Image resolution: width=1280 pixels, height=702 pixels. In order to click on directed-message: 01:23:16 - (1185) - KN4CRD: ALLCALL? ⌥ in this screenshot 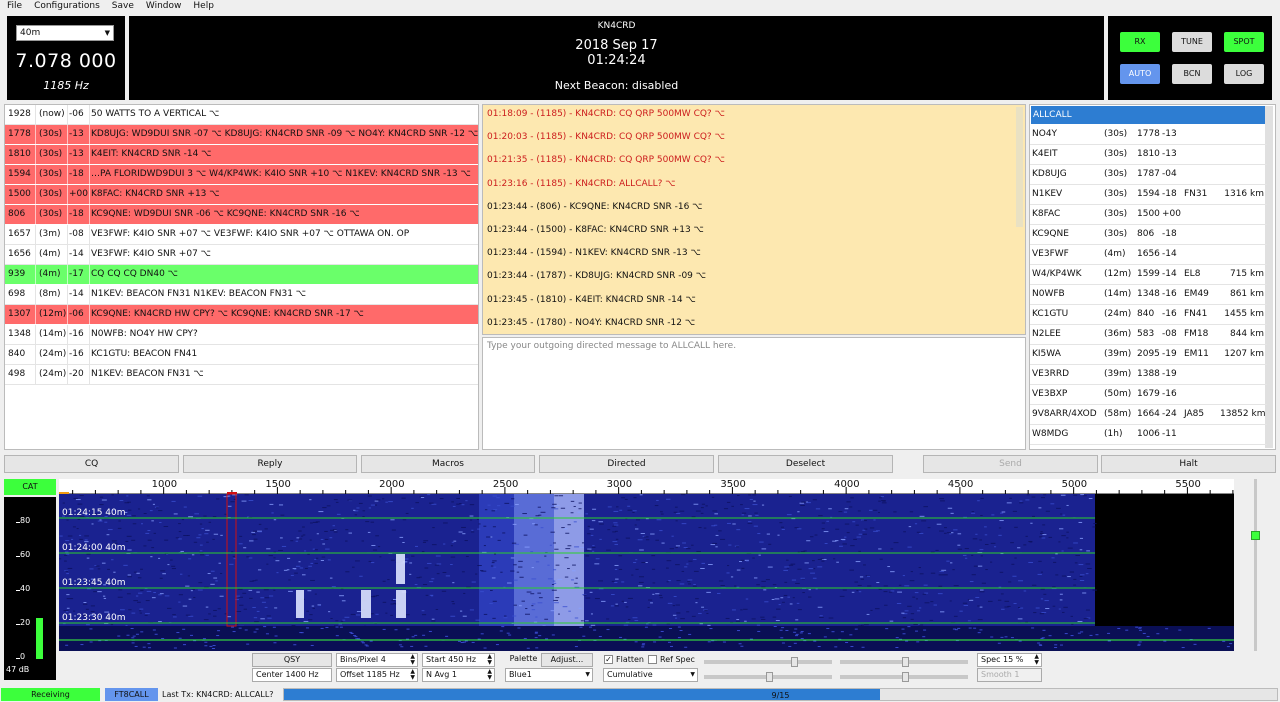, I will do `click(581, 184)`.